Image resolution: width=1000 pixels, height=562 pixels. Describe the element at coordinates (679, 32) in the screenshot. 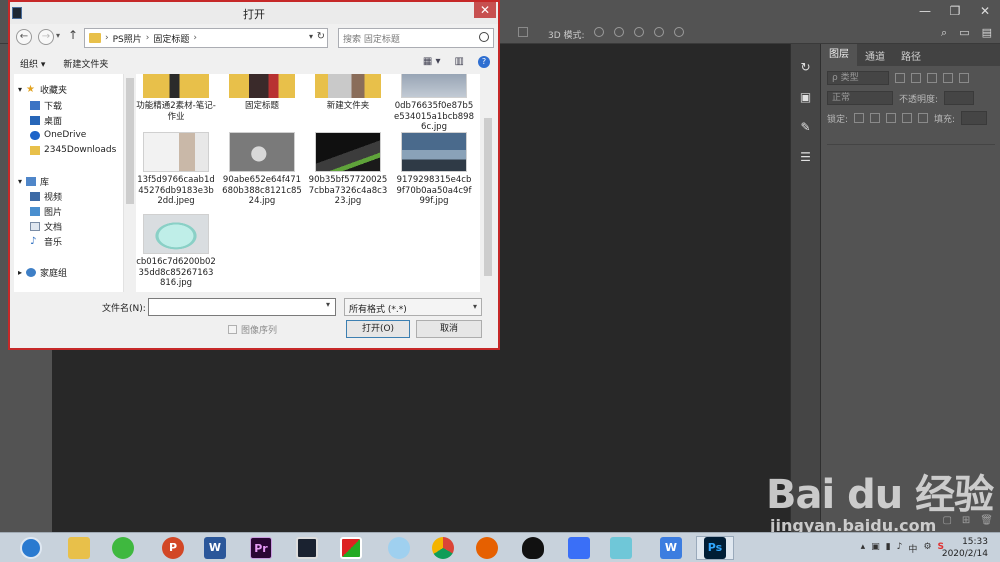

I see `3d-scale-icon` at that location.